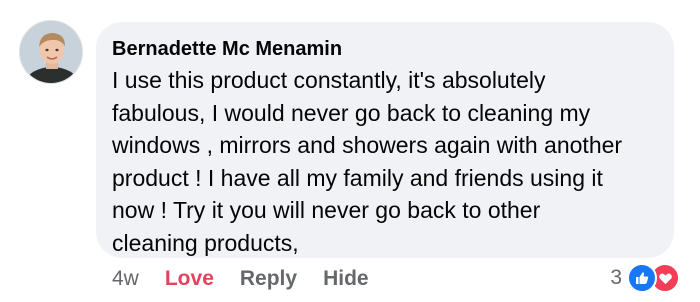  I want to click on avatar, so click(51, 52).